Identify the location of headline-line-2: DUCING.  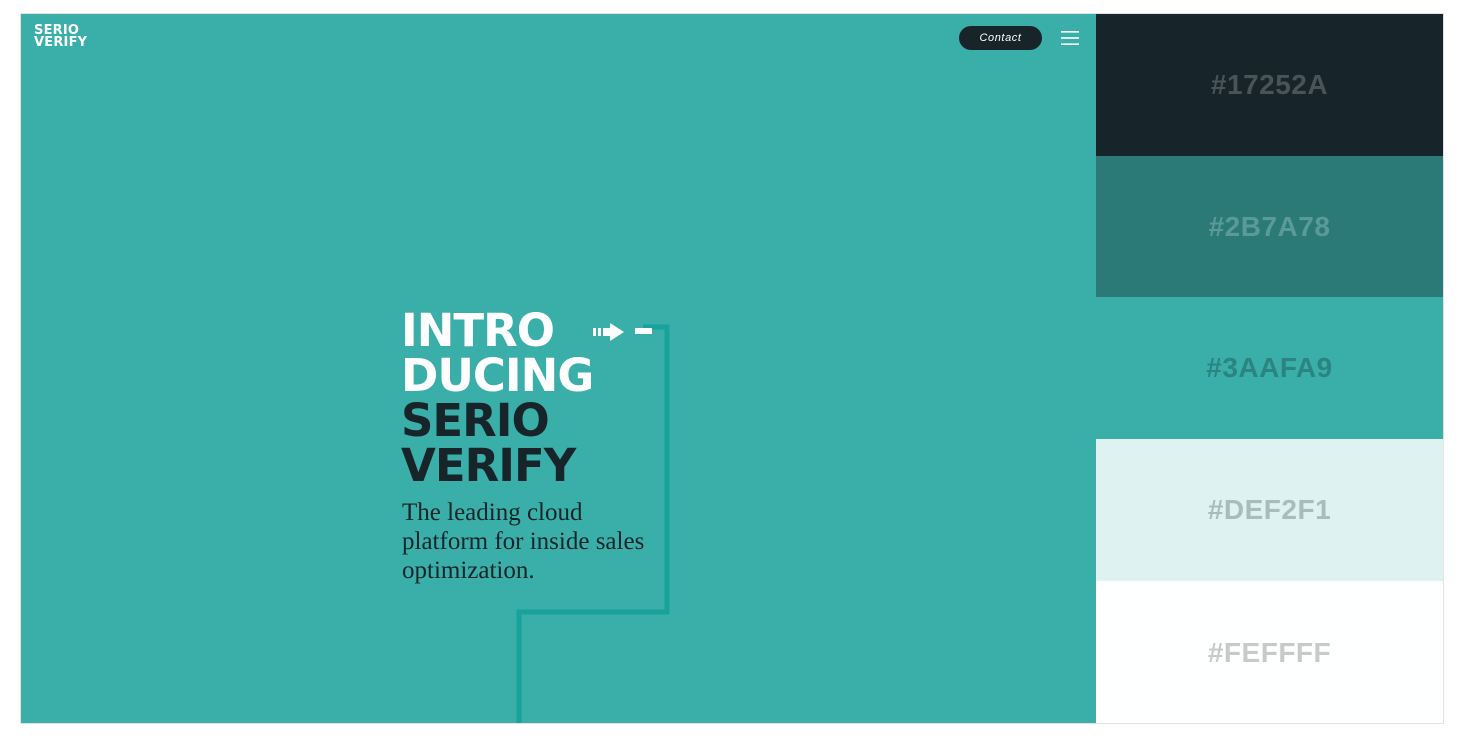
(497, 375).